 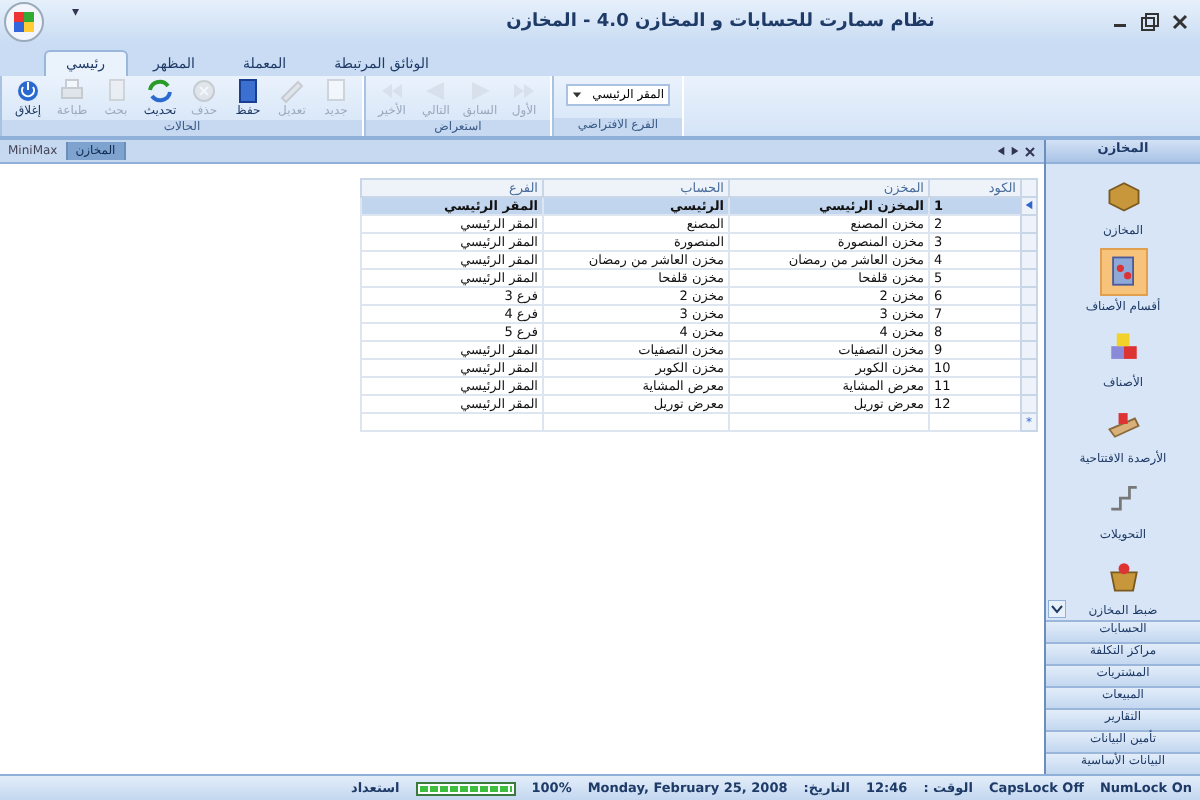 I want to click on arrow-right-icon, so click(x=480, y=91).